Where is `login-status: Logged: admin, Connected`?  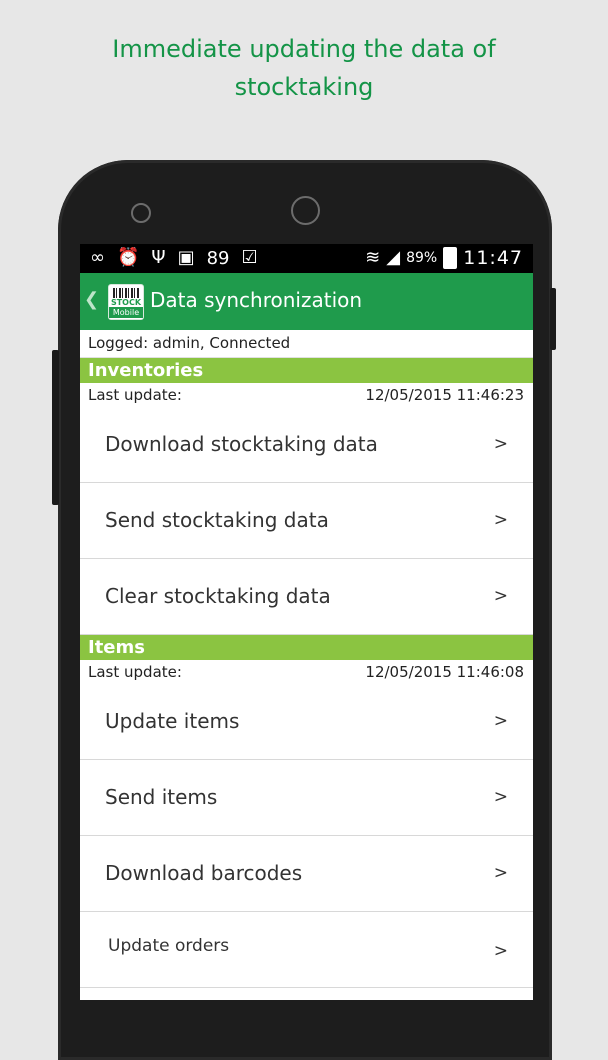 login-status: Logged: admin, Connected is located at coordinates (306, 344).